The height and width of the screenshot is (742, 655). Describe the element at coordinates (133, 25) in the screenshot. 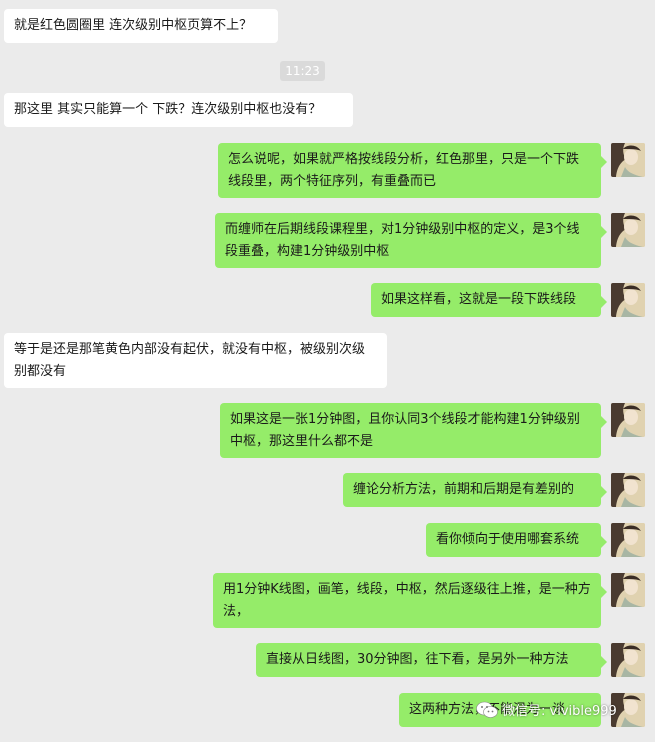

I see `message-text: 就是红色圆圈里 连次级别中枢页算不上？` at that location.